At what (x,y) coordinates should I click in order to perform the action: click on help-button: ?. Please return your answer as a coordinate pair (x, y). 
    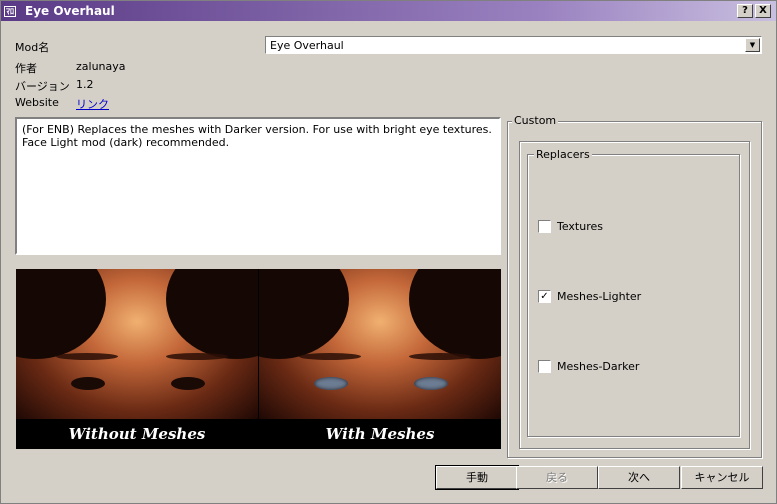
    Looking at the image, I should click on (745, 11).